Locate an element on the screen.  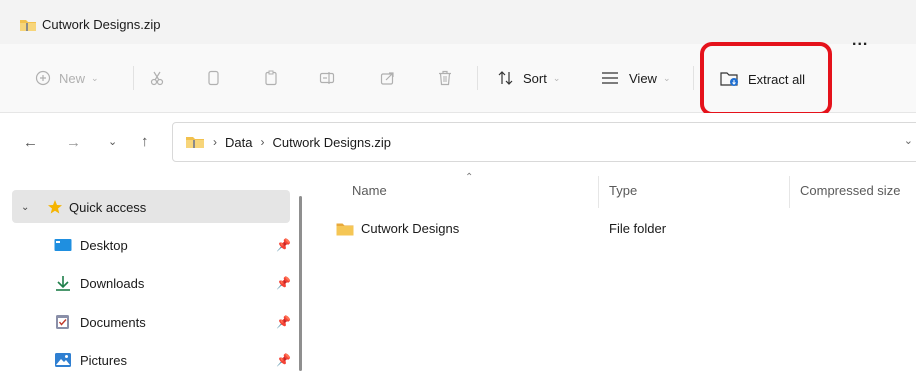
cut-button is located at coordinates (157, 78).